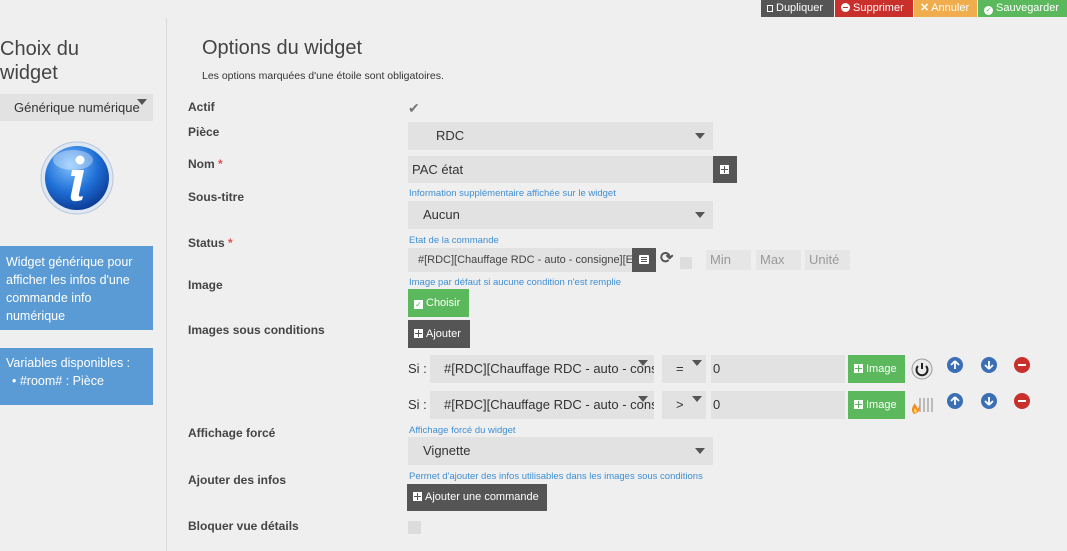  I want to click on variables-panel: Variables disponibles : • #room# : Pièce, so click(76, 376).